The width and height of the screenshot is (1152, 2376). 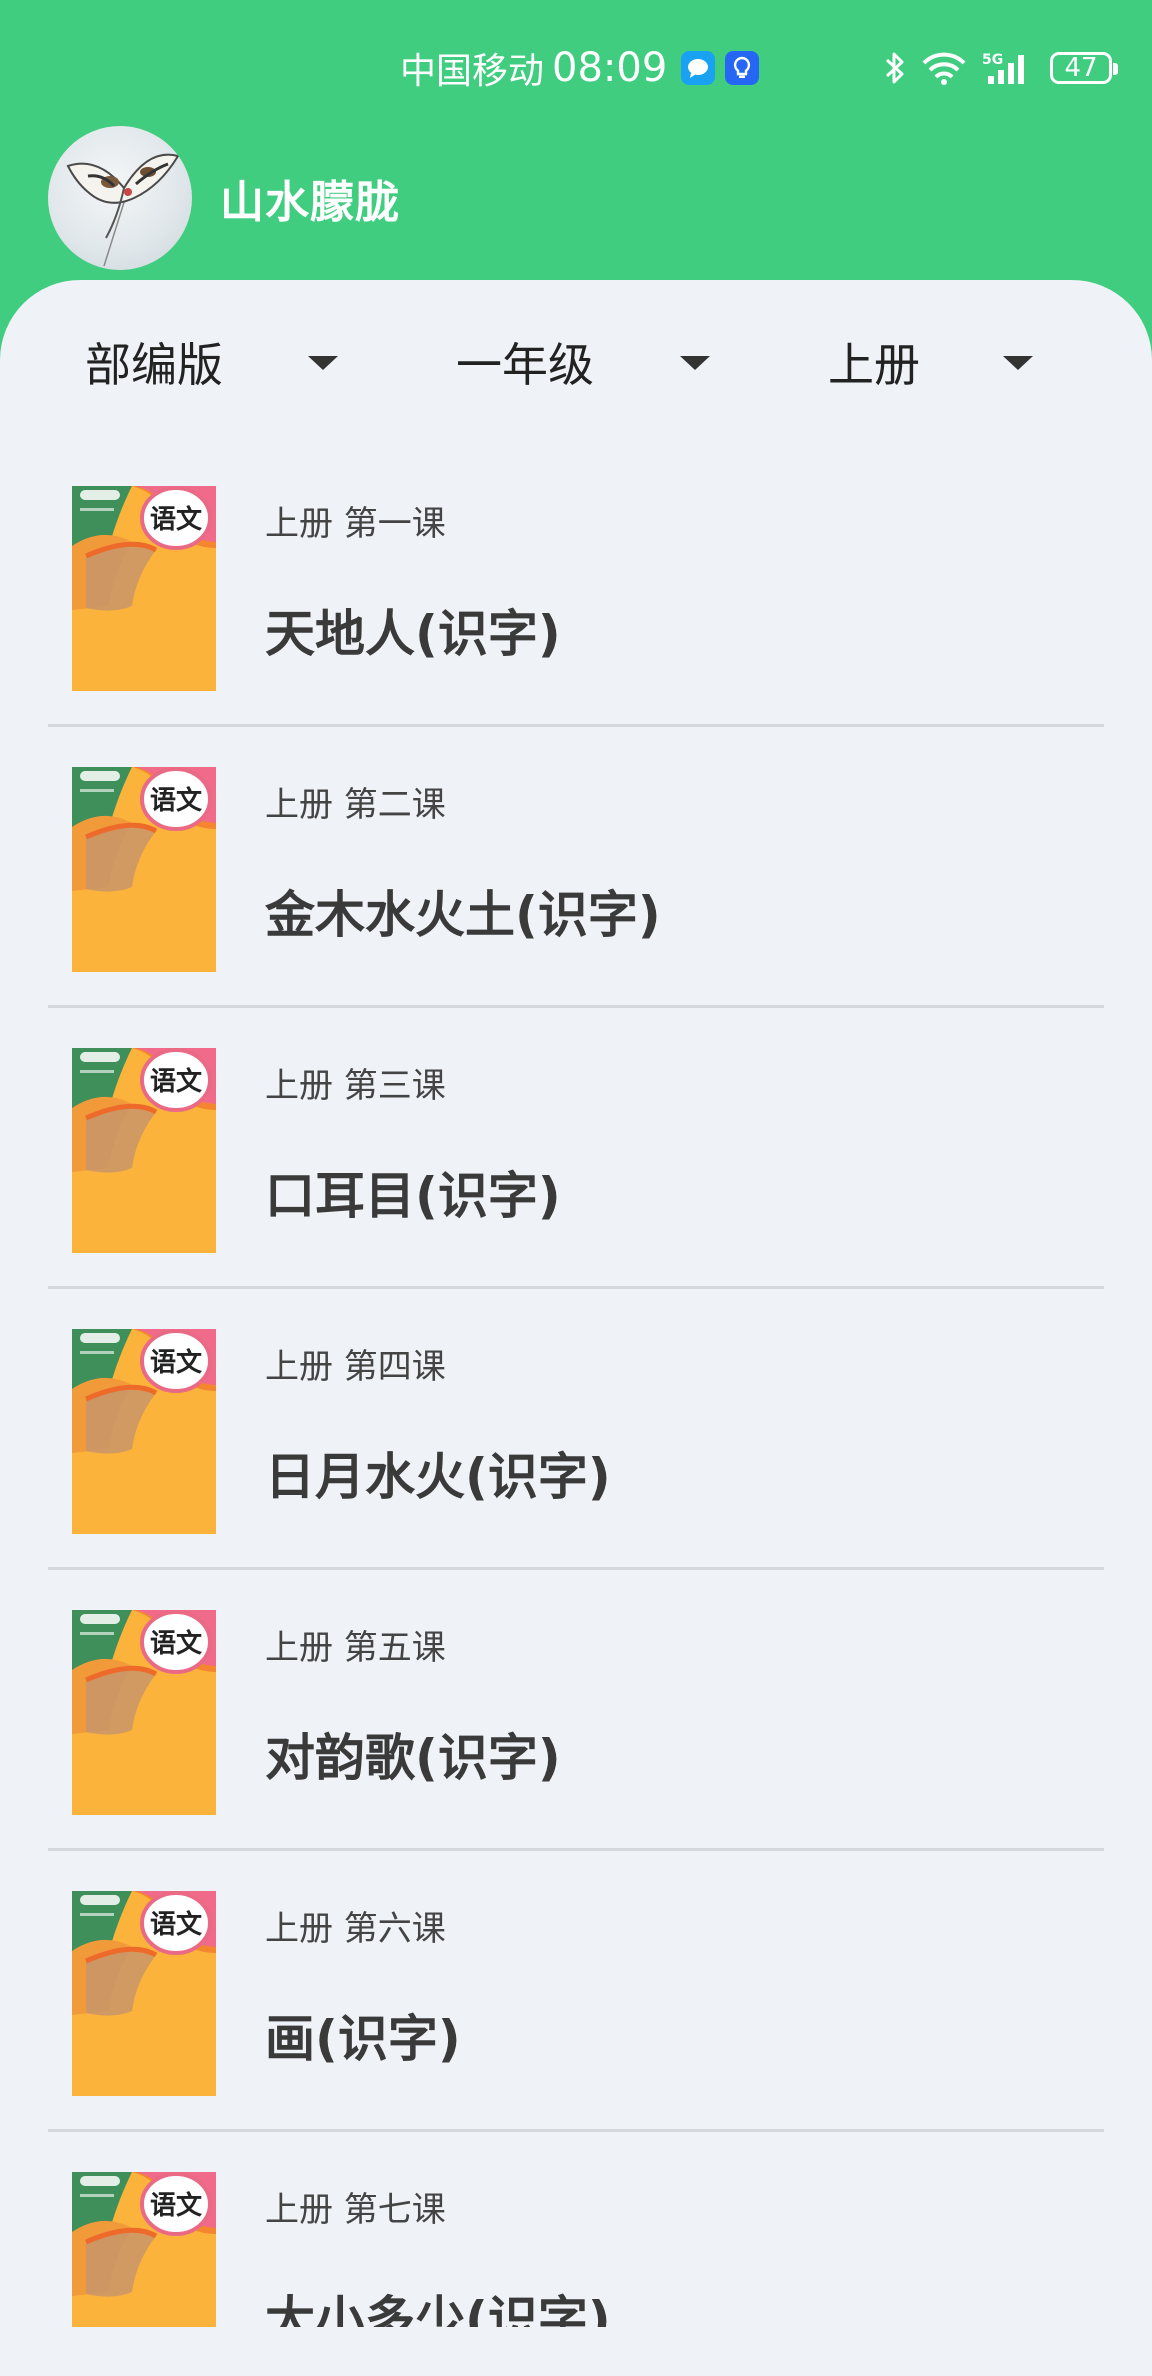 I want to click on status-center: 中国移动 08:09, so click(x=580, y=68).